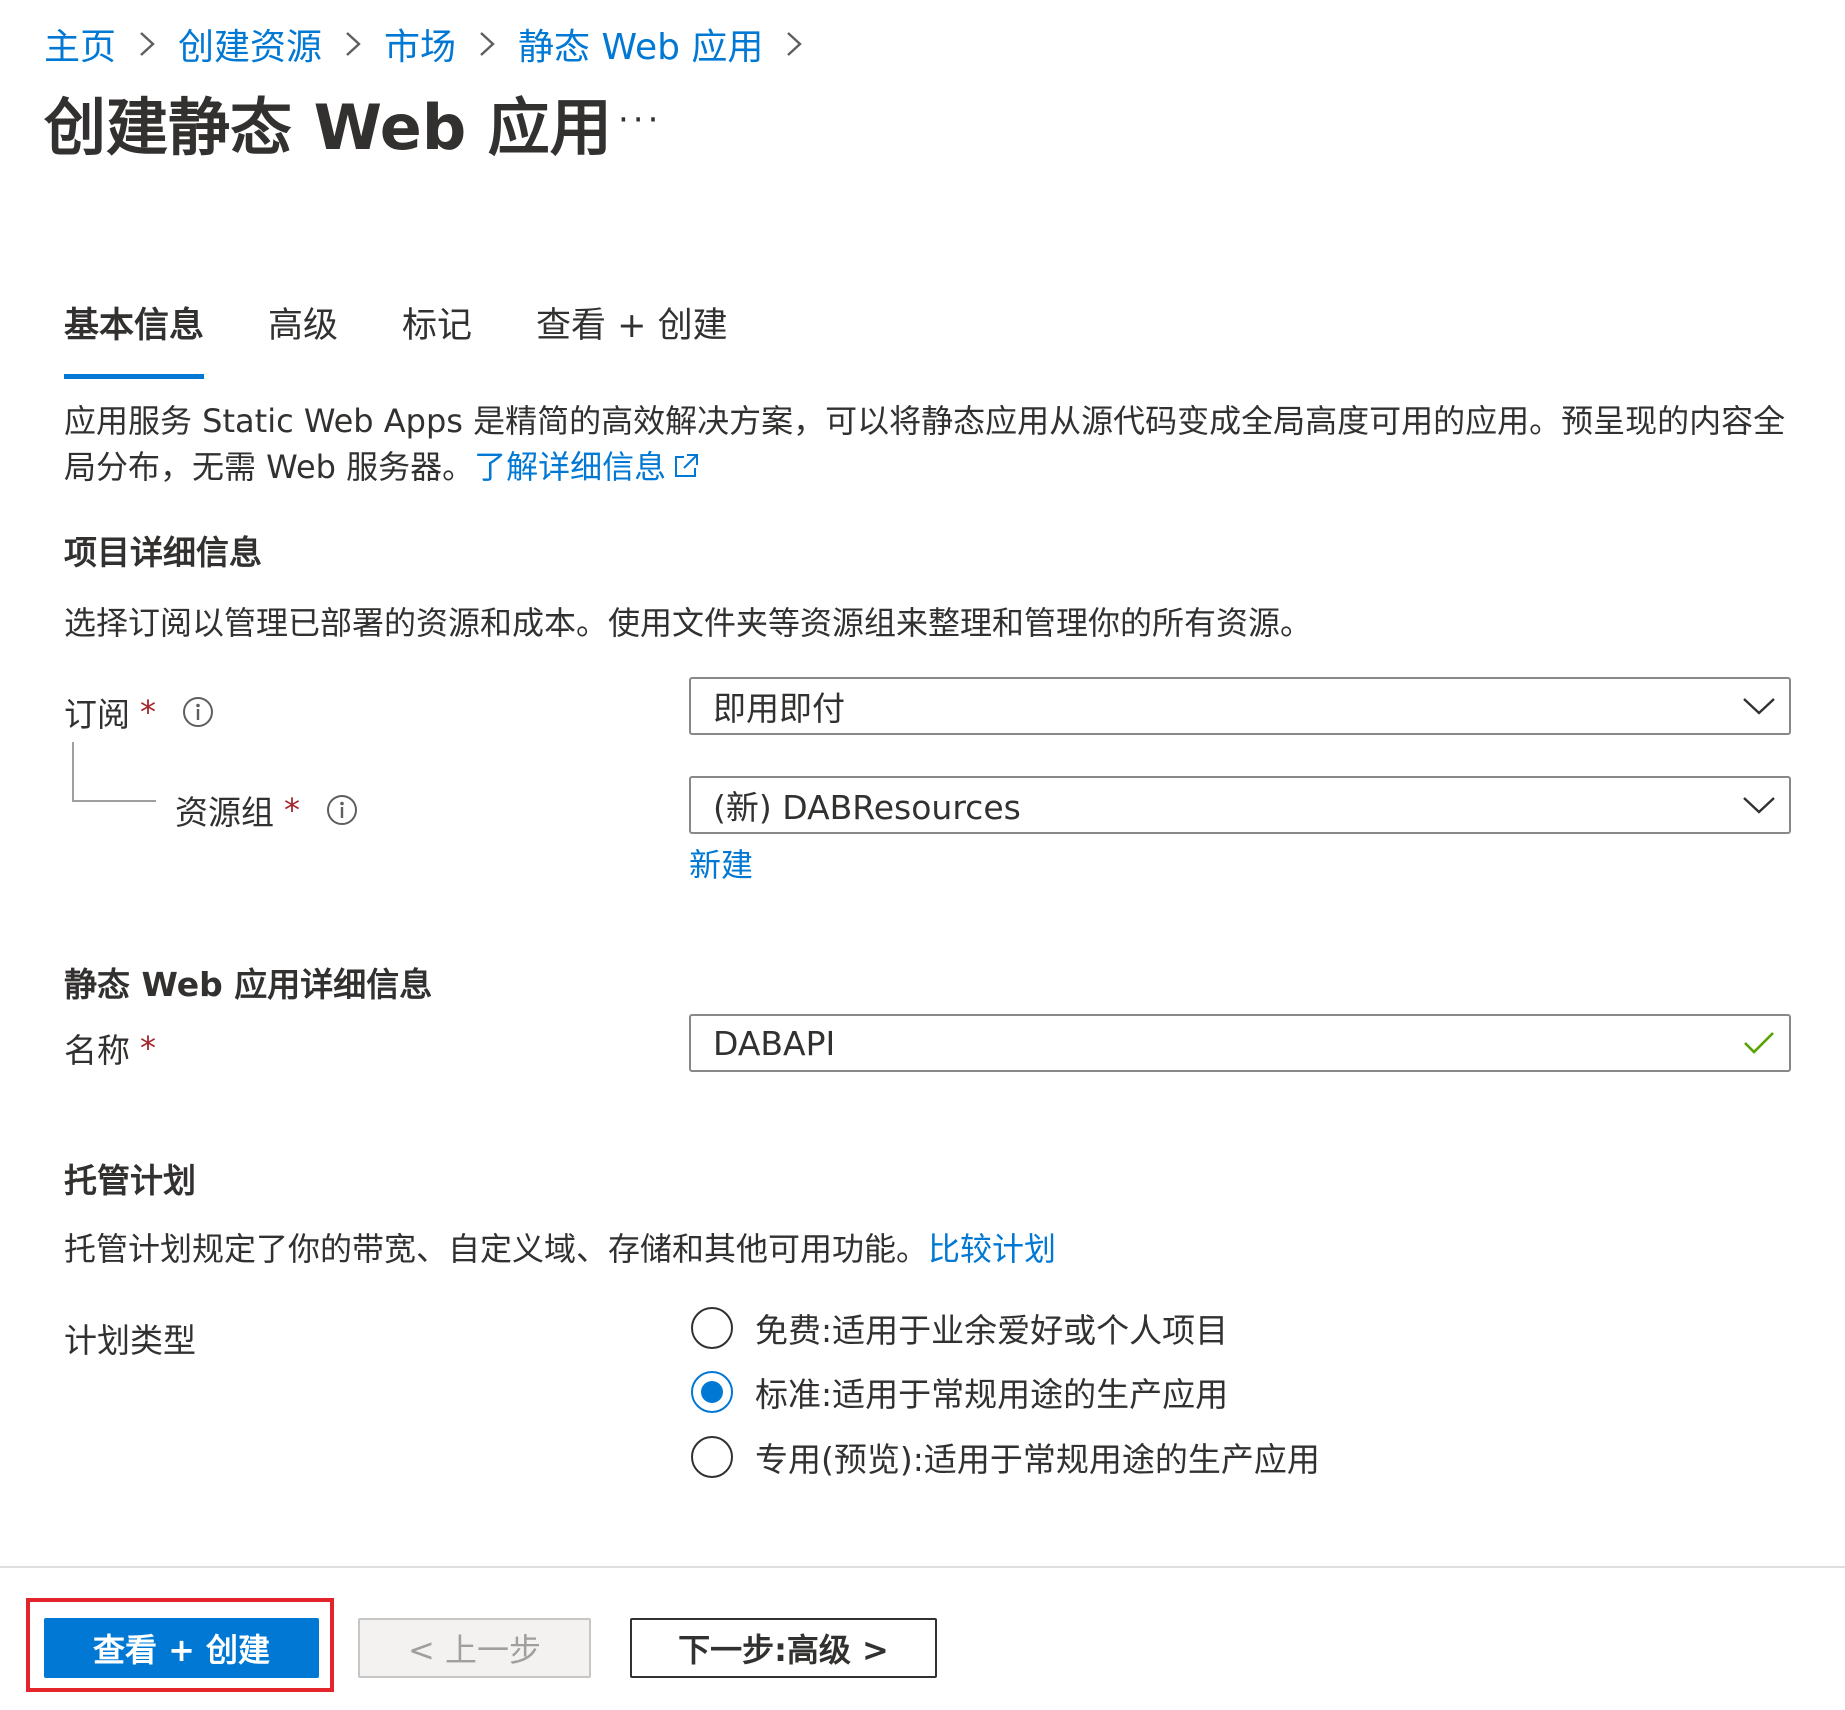  What do you see at coordinates (1240, 805) in the screenshot?
I see `resource-group-dropdown: (新) DABResources` at bounding box center [1240, 805].